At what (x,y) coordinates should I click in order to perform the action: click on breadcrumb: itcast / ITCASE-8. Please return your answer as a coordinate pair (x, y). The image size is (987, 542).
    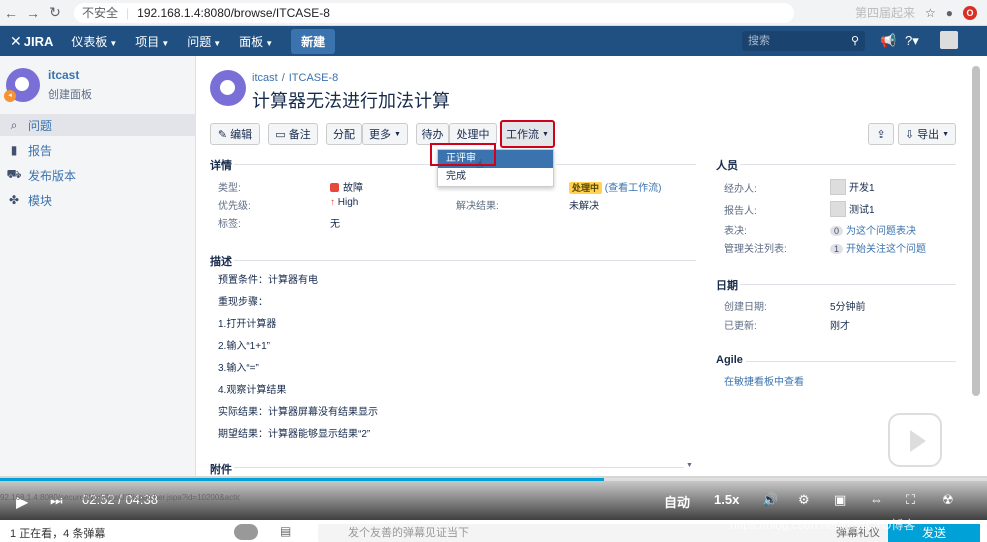
    Looking at the image, I should click on (295, 78).